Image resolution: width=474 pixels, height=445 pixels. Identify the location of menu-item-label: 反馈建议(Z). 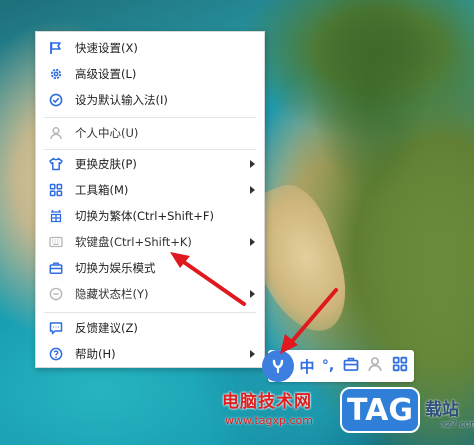
(106, 328).